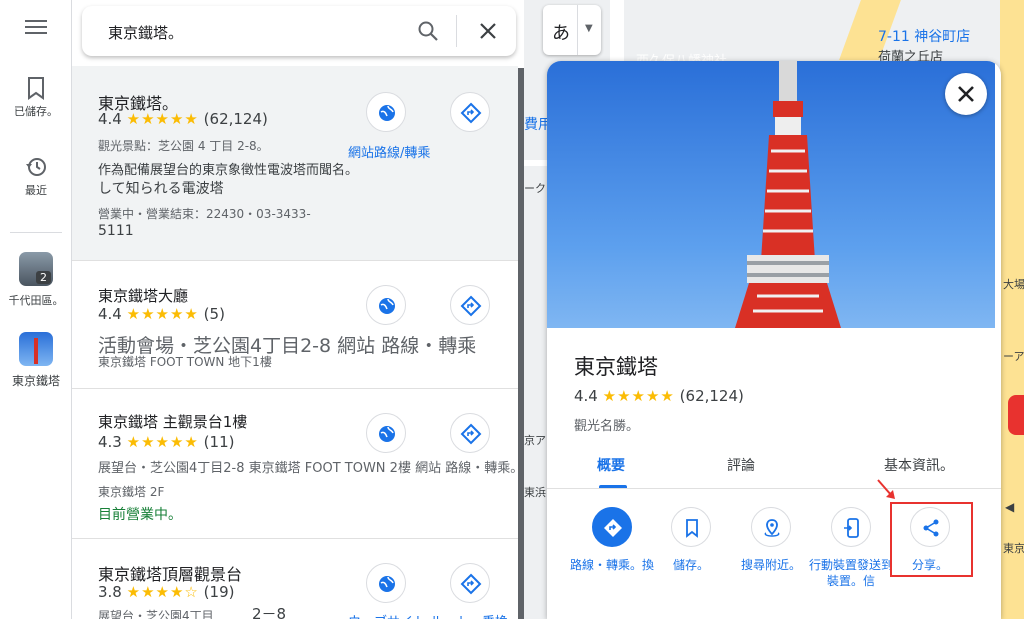 The height and width of the screenshot is (619, 1024). What do you see at coordinates (156, 614) in the screenshot?
I see `result-address: 展望台・芝公園4丁目` at bounding box center [156, 614].